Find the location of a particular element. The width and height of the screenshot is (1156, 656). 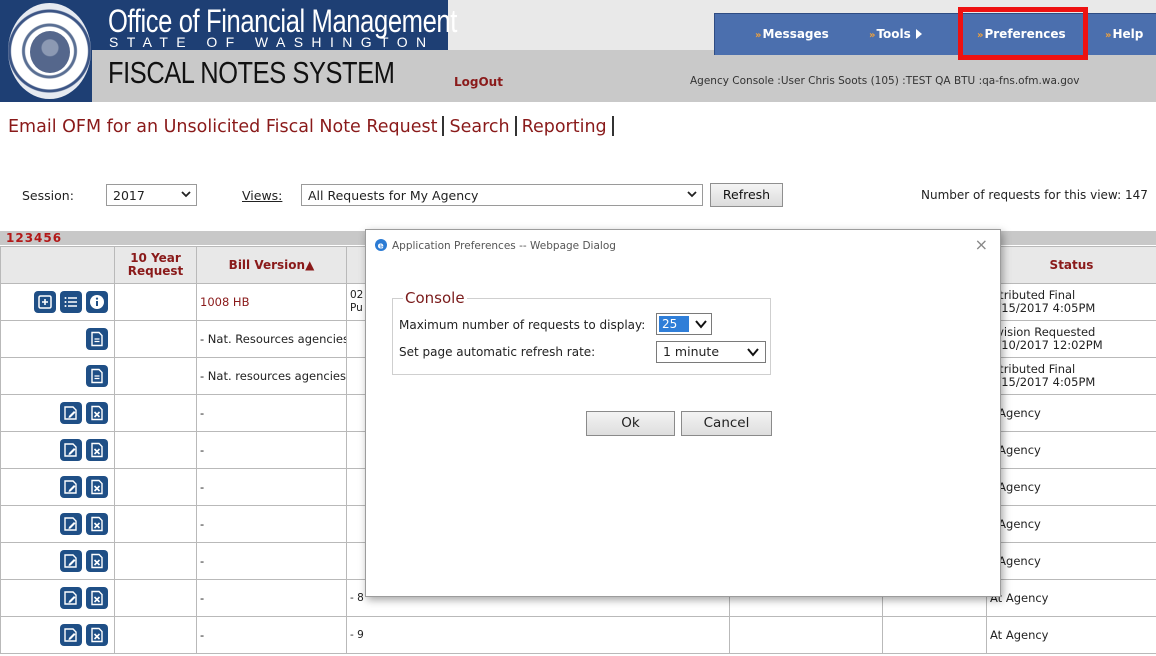

nav-tools: » Tools is located at coordinates (895, 34).